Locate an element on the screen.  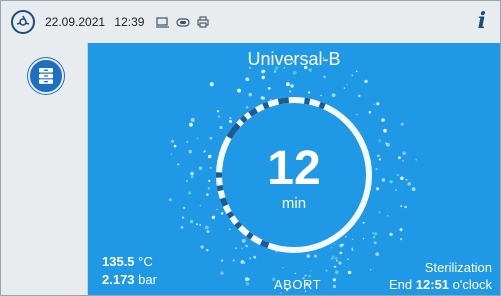
phase-end-time: 12:51 is located at coordinates (432, 284).